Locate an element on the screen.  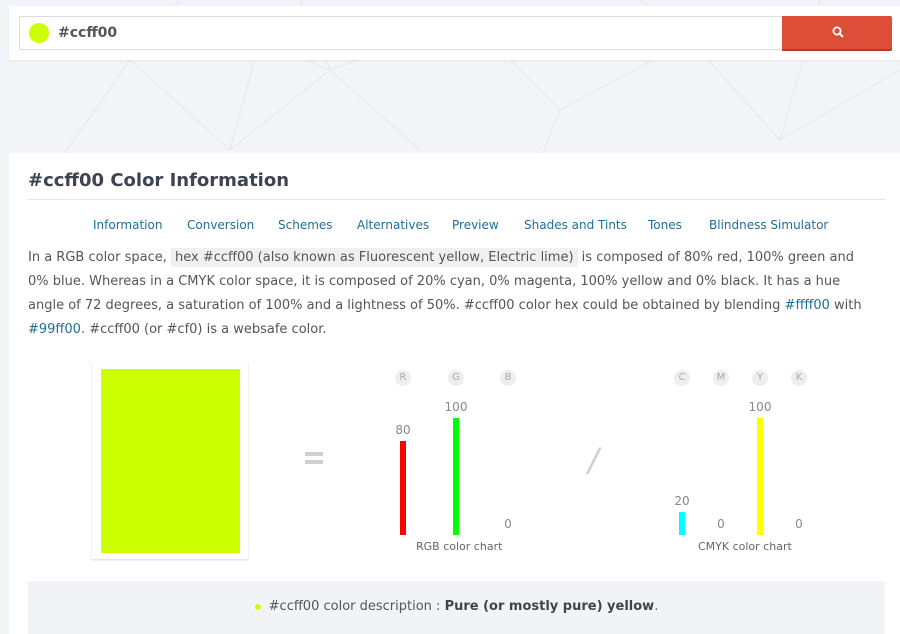
rgb-value-label-b: 0 is located at coordinates (508, 524).